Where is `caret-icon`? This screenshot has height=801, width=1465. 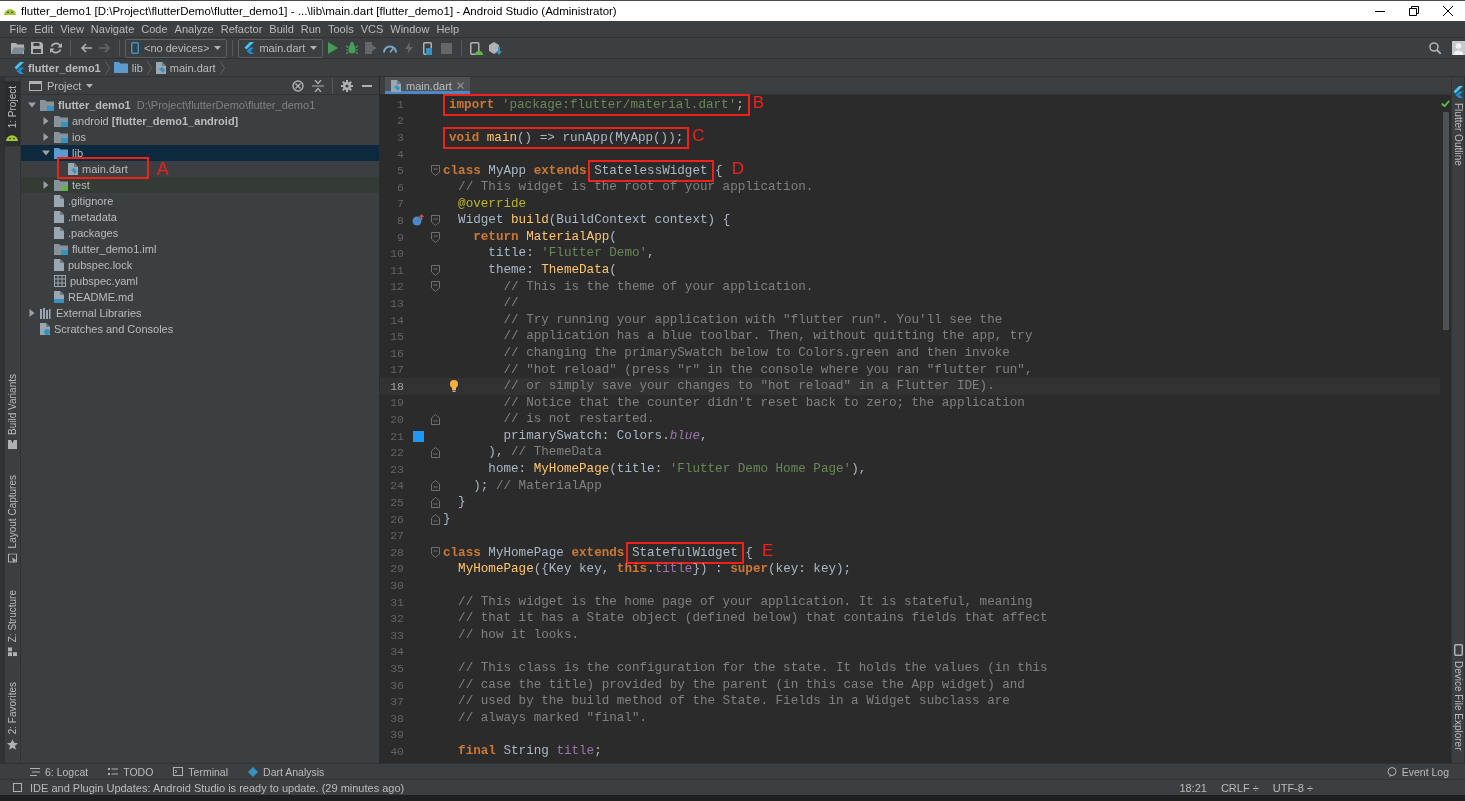
caret-icon is located at coordinates (218, 48).